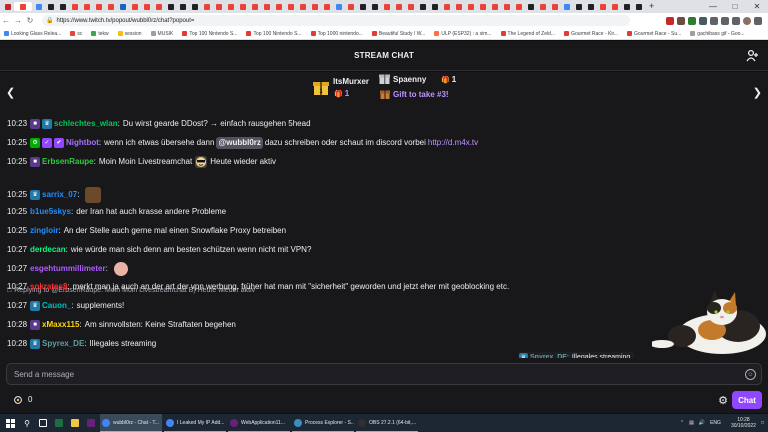  Describe the element at coordinates (715, 423) in the screenshot. I see `language-indicator: ENG` at that location.